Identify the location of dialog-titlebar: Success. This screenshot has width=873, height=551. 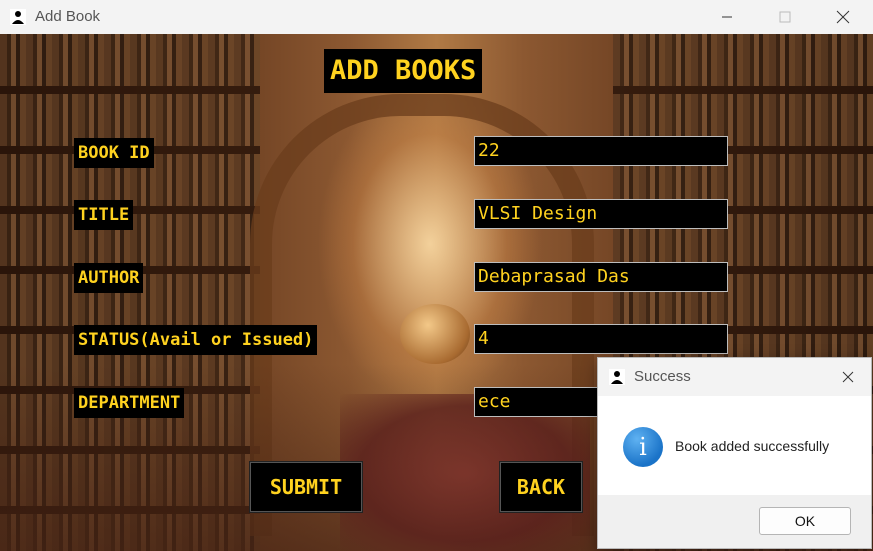
(734, 377).